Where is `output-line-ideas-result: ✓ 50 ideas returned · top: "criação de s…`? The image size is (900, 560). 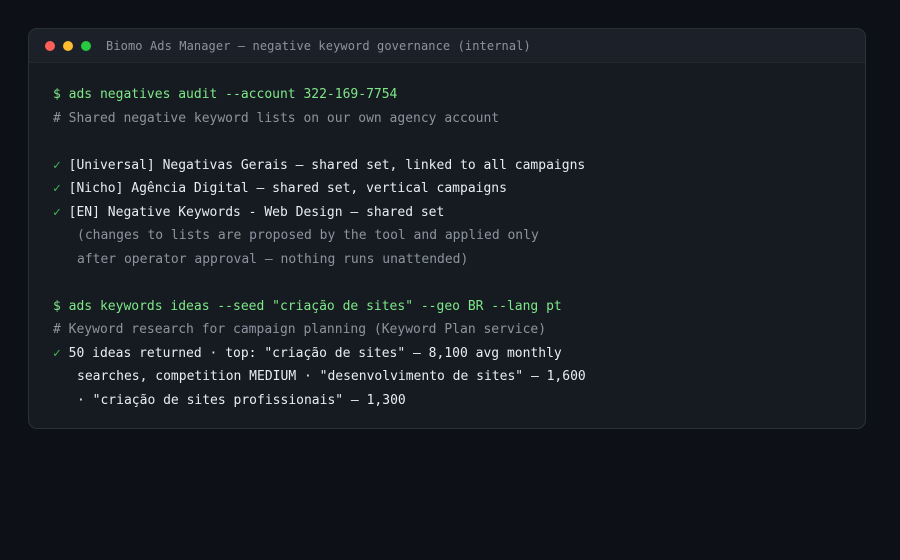
output-line-ideas-result: ✓ 50 ideas returned · top: "criação de s… is located at coordinates (459, 354).